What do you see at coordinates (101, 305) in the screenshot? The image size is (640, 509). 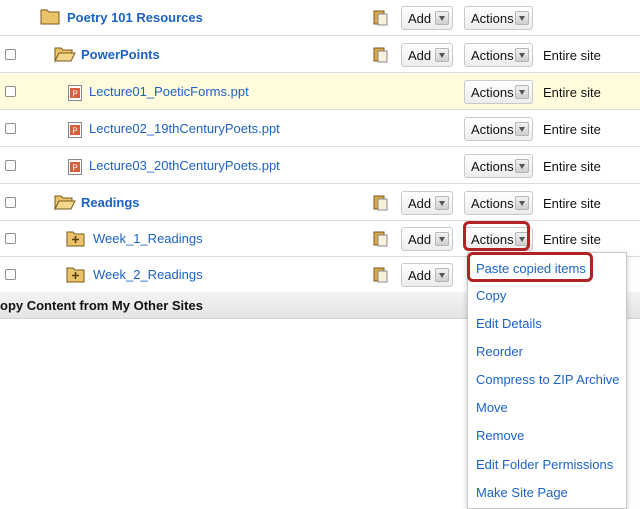 I see `section-label: opy Content from My Other Sites` at bounding box center [101, 305].